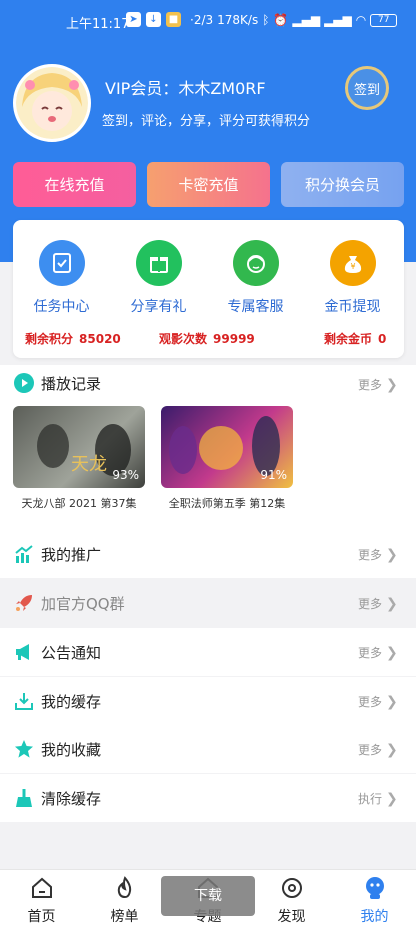 The image size is (416, 926). I want to click on app-notify-icon: ■, so click(173, 19).